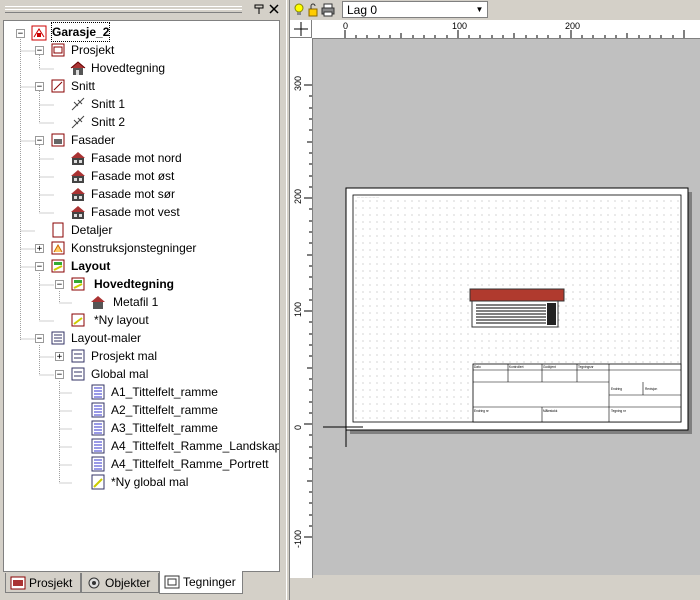 The width and height of the screenshot is (700, 600). I want to click on new-template-icon, so click(98, 482).